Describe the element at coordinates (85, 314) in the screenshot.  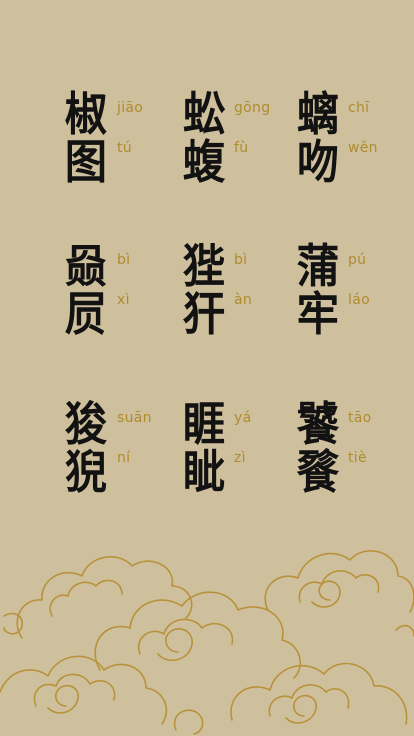
I see `hanzi-char: 屃` at that location.